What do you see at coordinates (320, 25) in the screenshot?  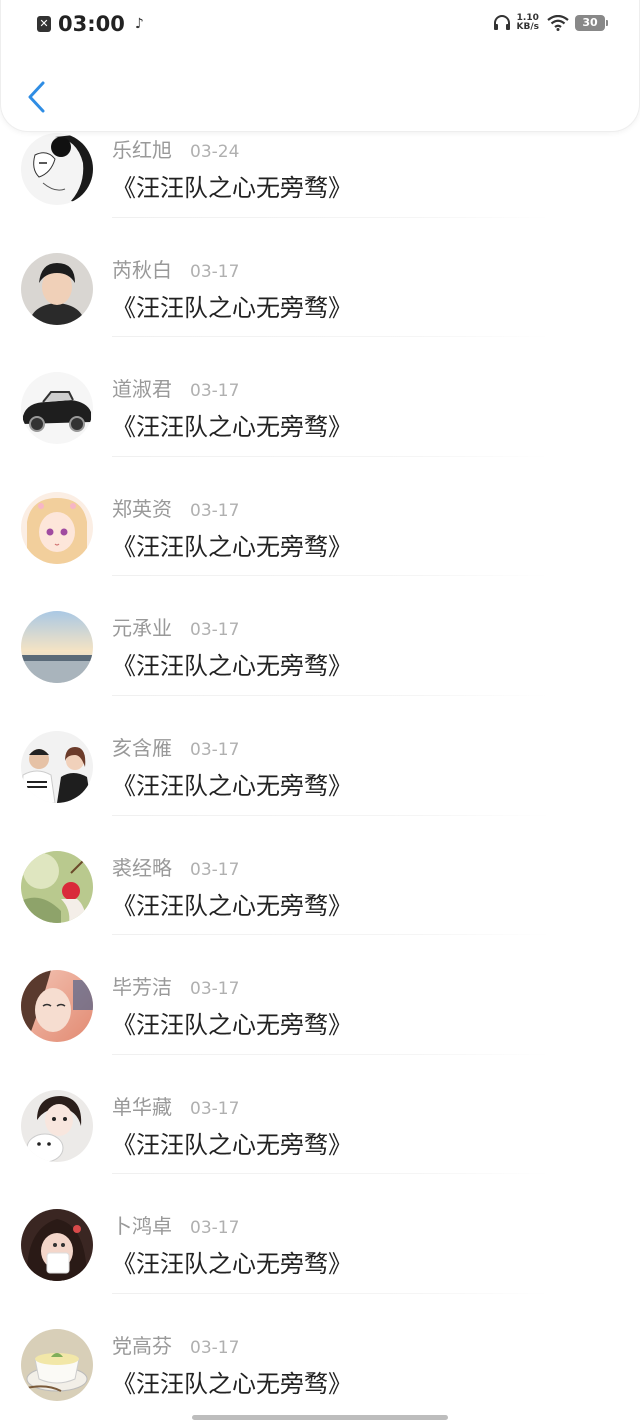 I see `status-bar: ✕ 03:00 ♪ 1.10 KB/s 30` at bounding box center [320, 25].